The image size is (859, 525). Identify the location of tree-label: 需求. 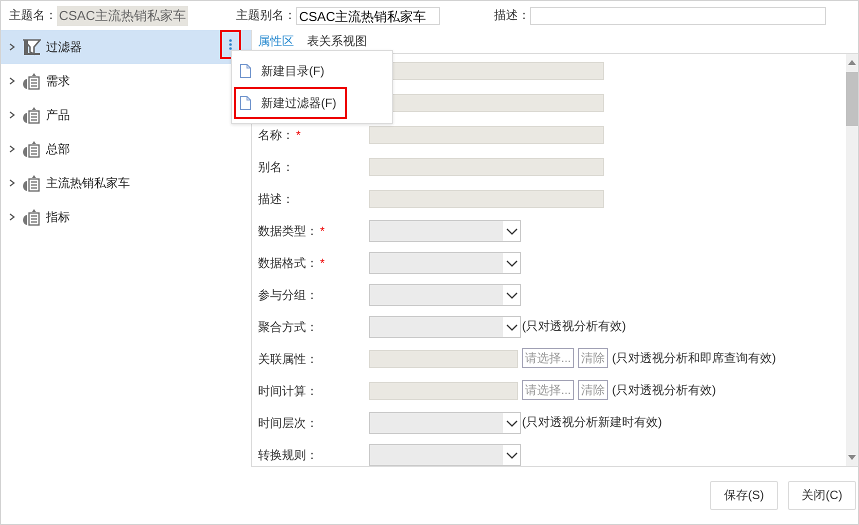
(58, 81).